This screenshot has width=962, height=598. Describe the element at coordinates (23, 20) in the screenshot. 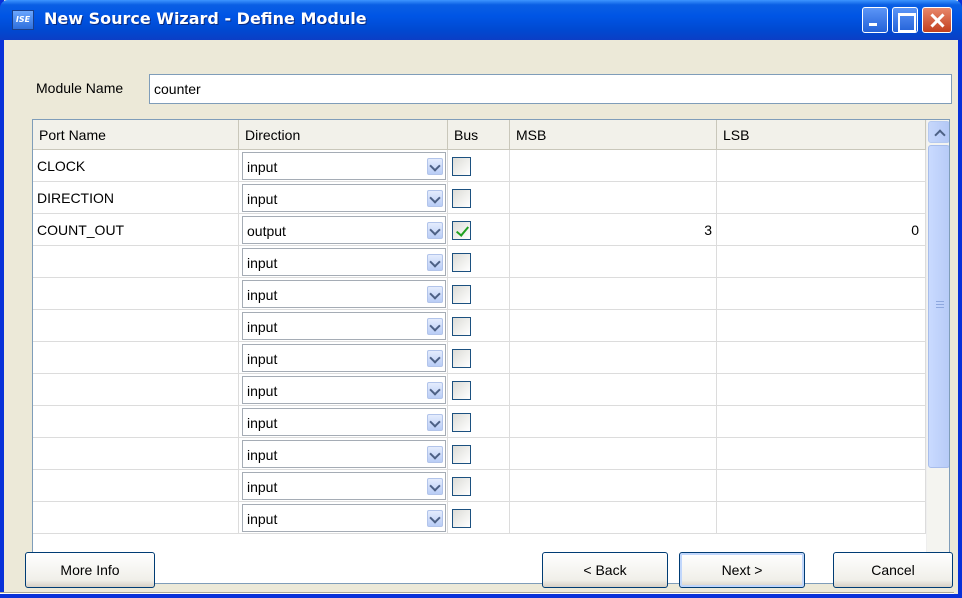

I see `ise-app-icon: ISE` at that location.